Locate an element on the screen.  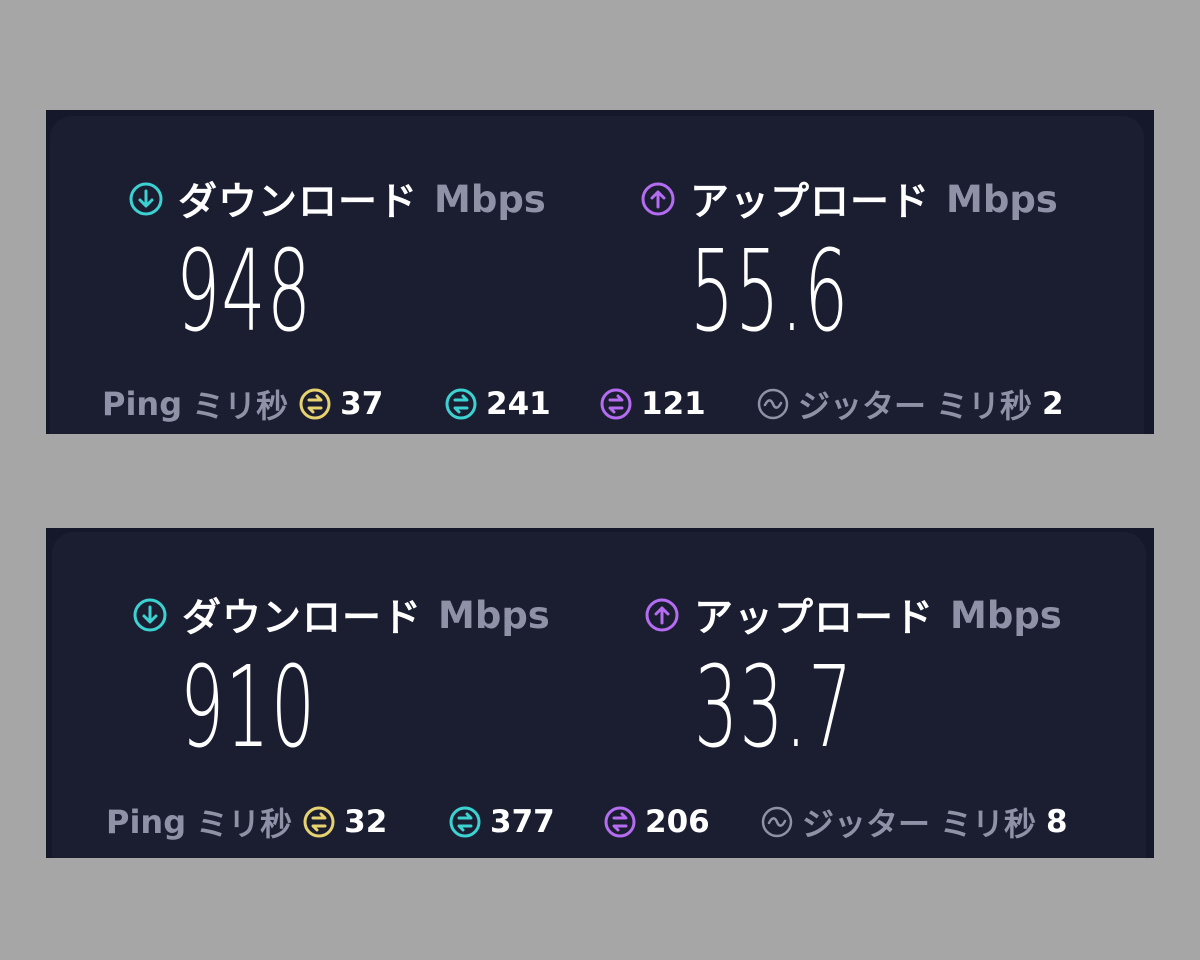
ping-upload-value: 121 is located at coordinates (673, 404).